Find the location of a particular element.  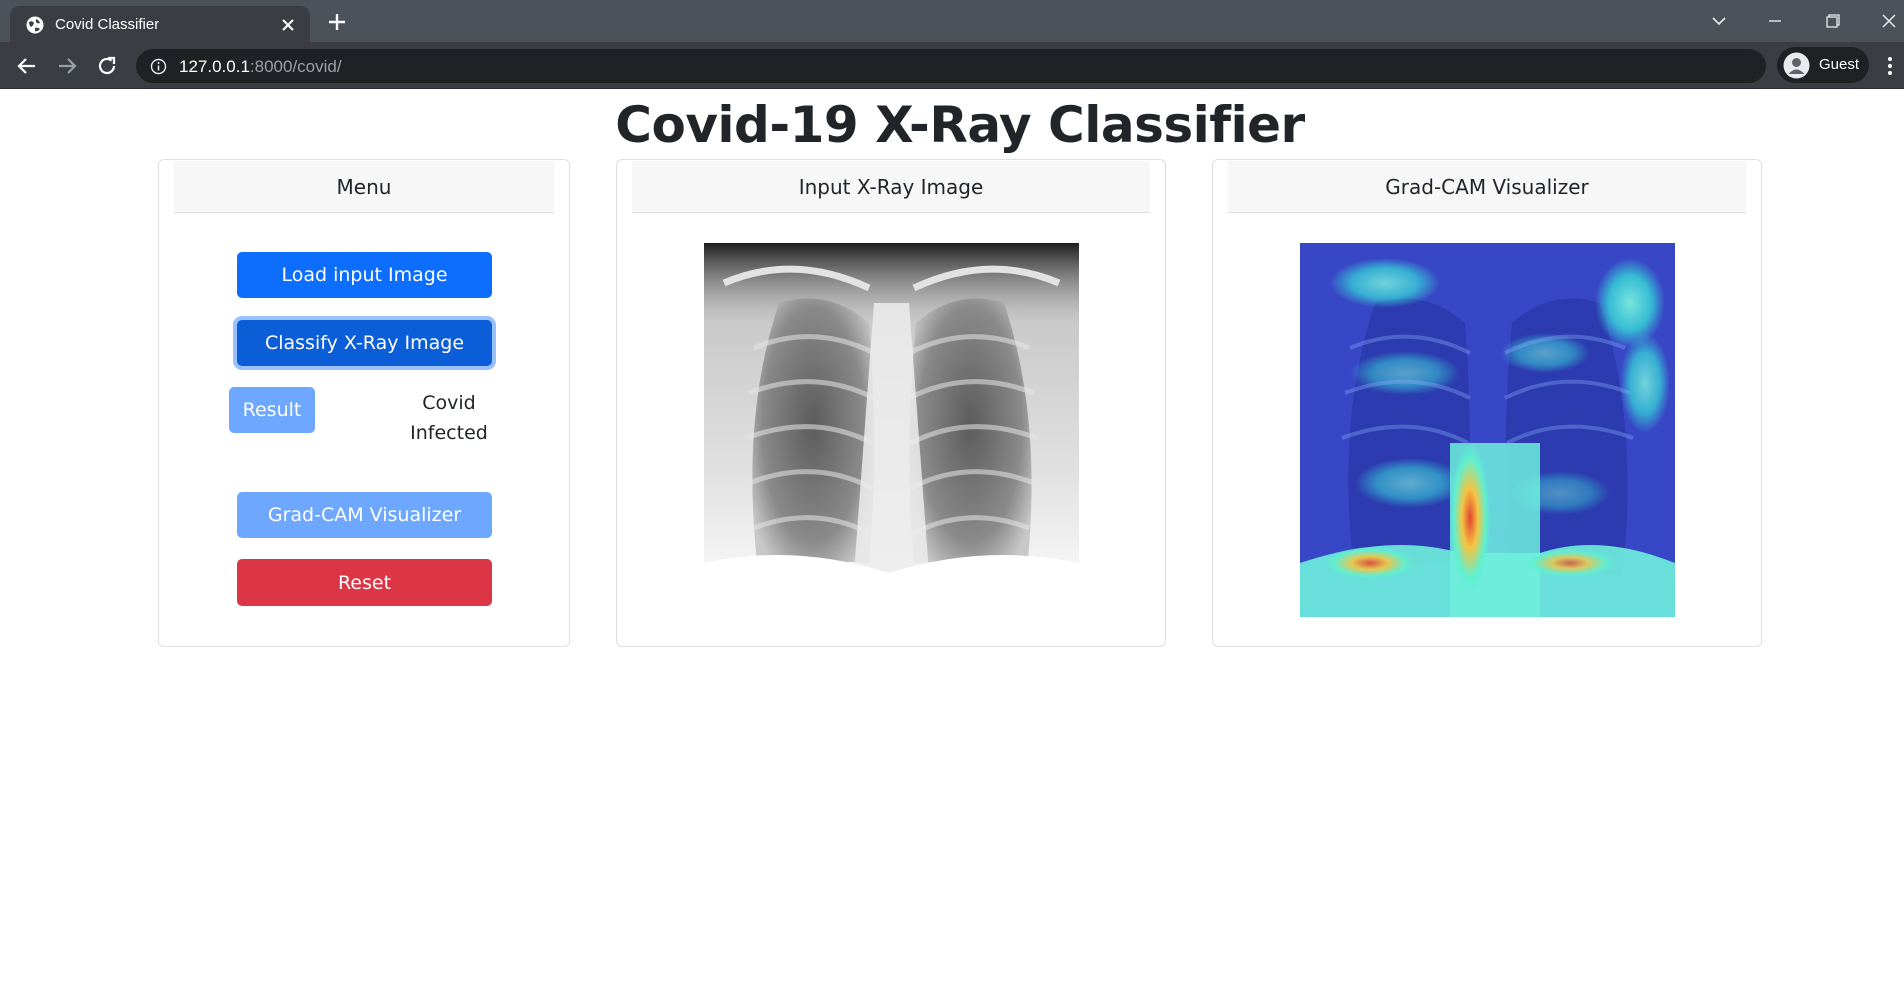

back-arrow-icon is located at coordinates (27, 66).